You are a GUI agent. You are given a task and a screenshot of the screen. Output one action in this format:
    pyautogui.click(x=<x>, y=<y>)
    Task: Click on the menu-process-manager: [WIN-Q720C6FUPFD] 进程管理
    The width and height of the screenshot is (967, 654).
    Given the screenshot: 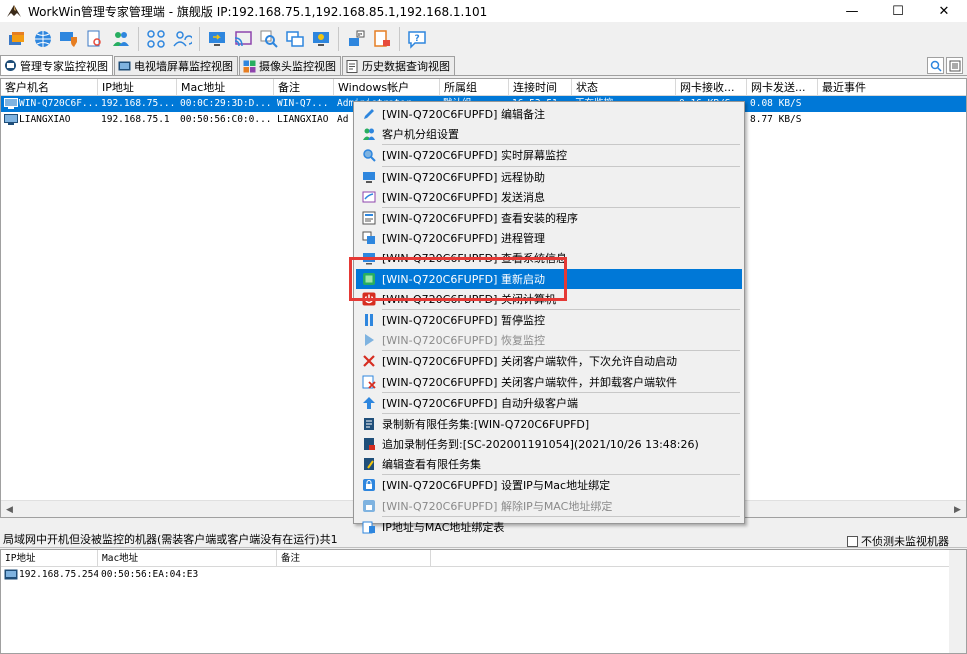 What is the action you would take?
    pyautogui.click(x=549, y=238)
    